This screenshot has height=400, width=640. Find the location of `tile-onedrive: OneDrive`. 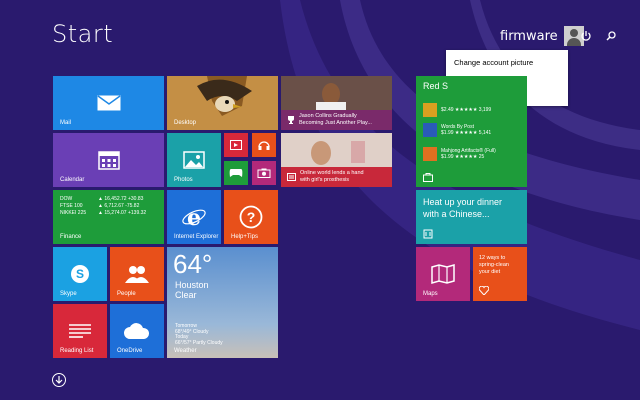

tile-onedrive: OneDrive is located at coordinates (137, 331).